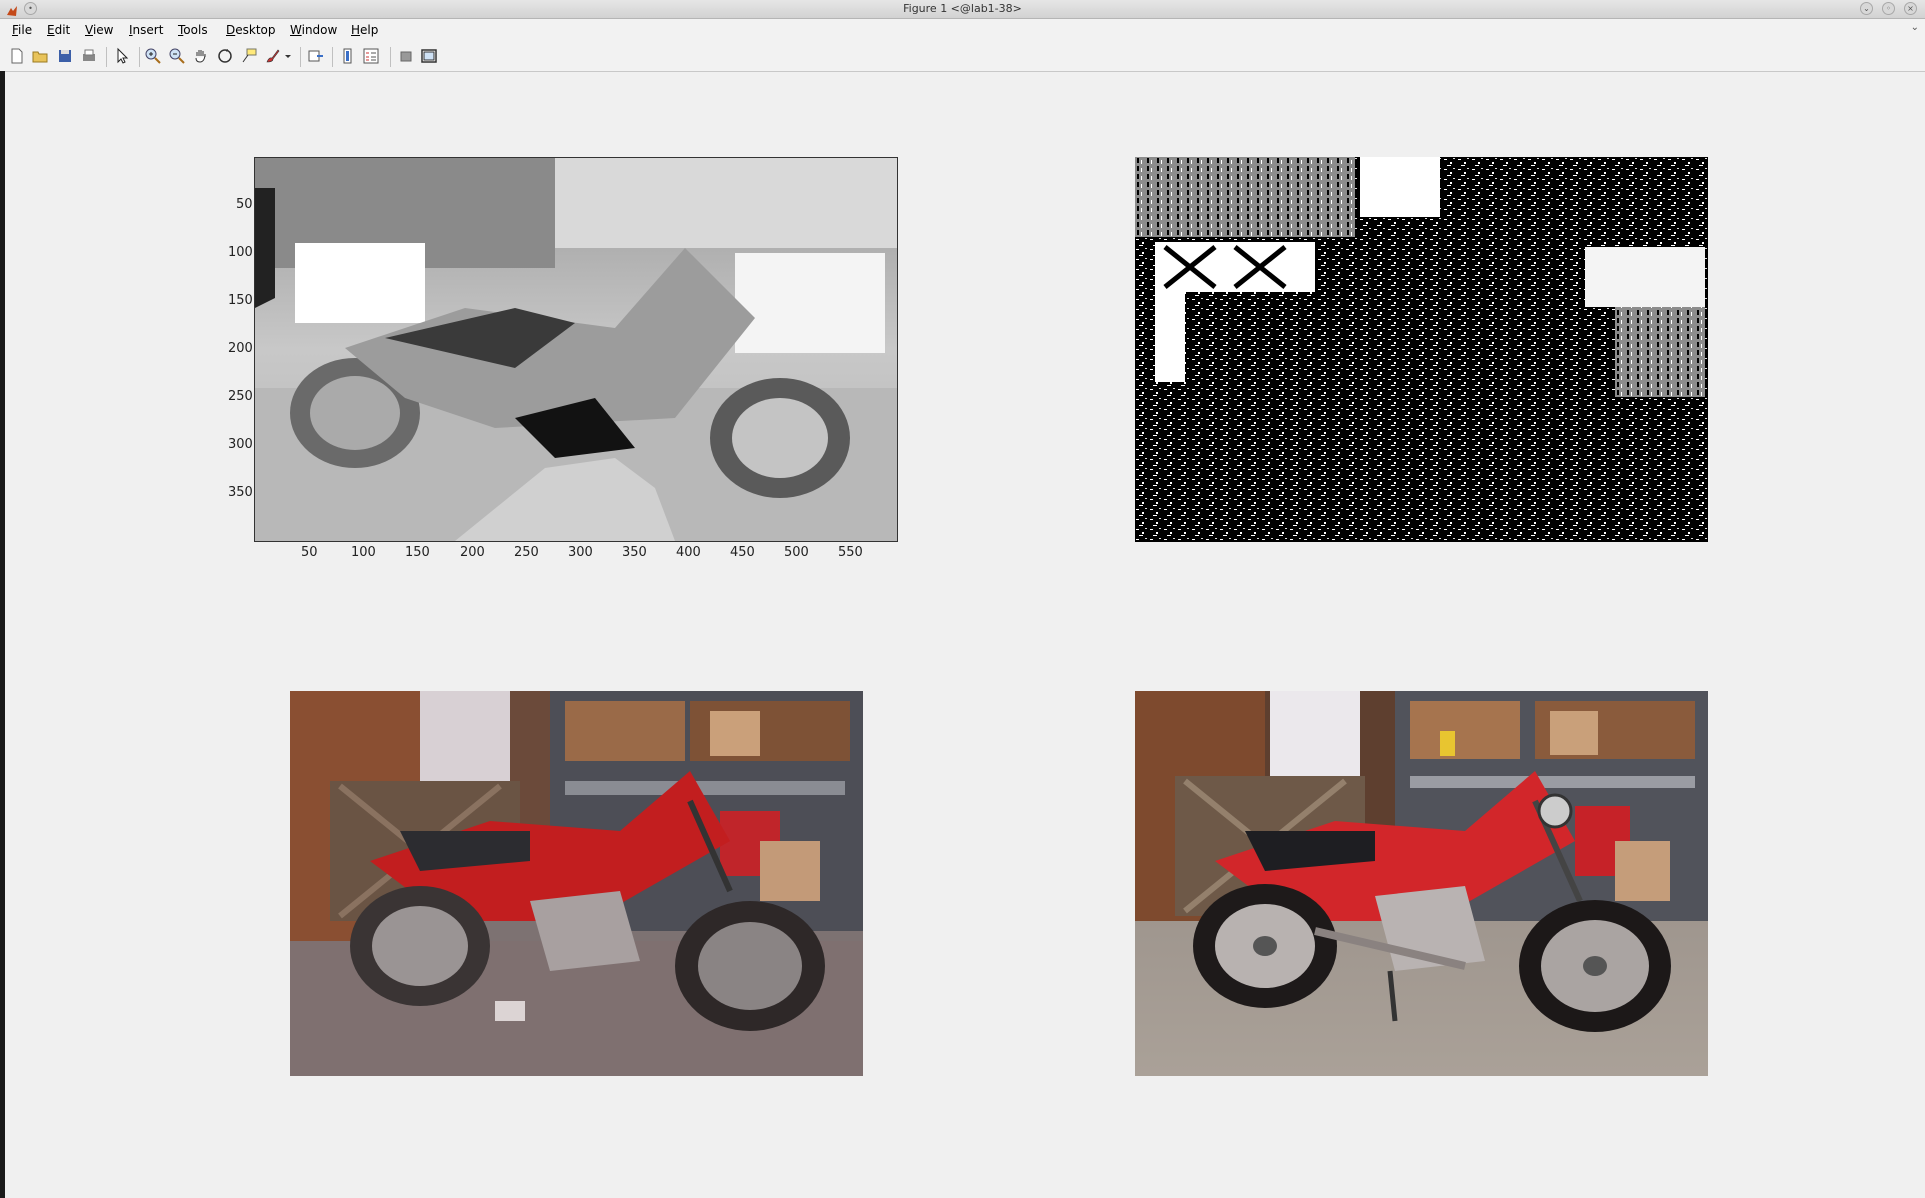 The width and height of the screenshot is (1925, 1198). Describe the element at coordinates (288, 56) in the screenshot. I see `brush-dropdown-icon` at that location.